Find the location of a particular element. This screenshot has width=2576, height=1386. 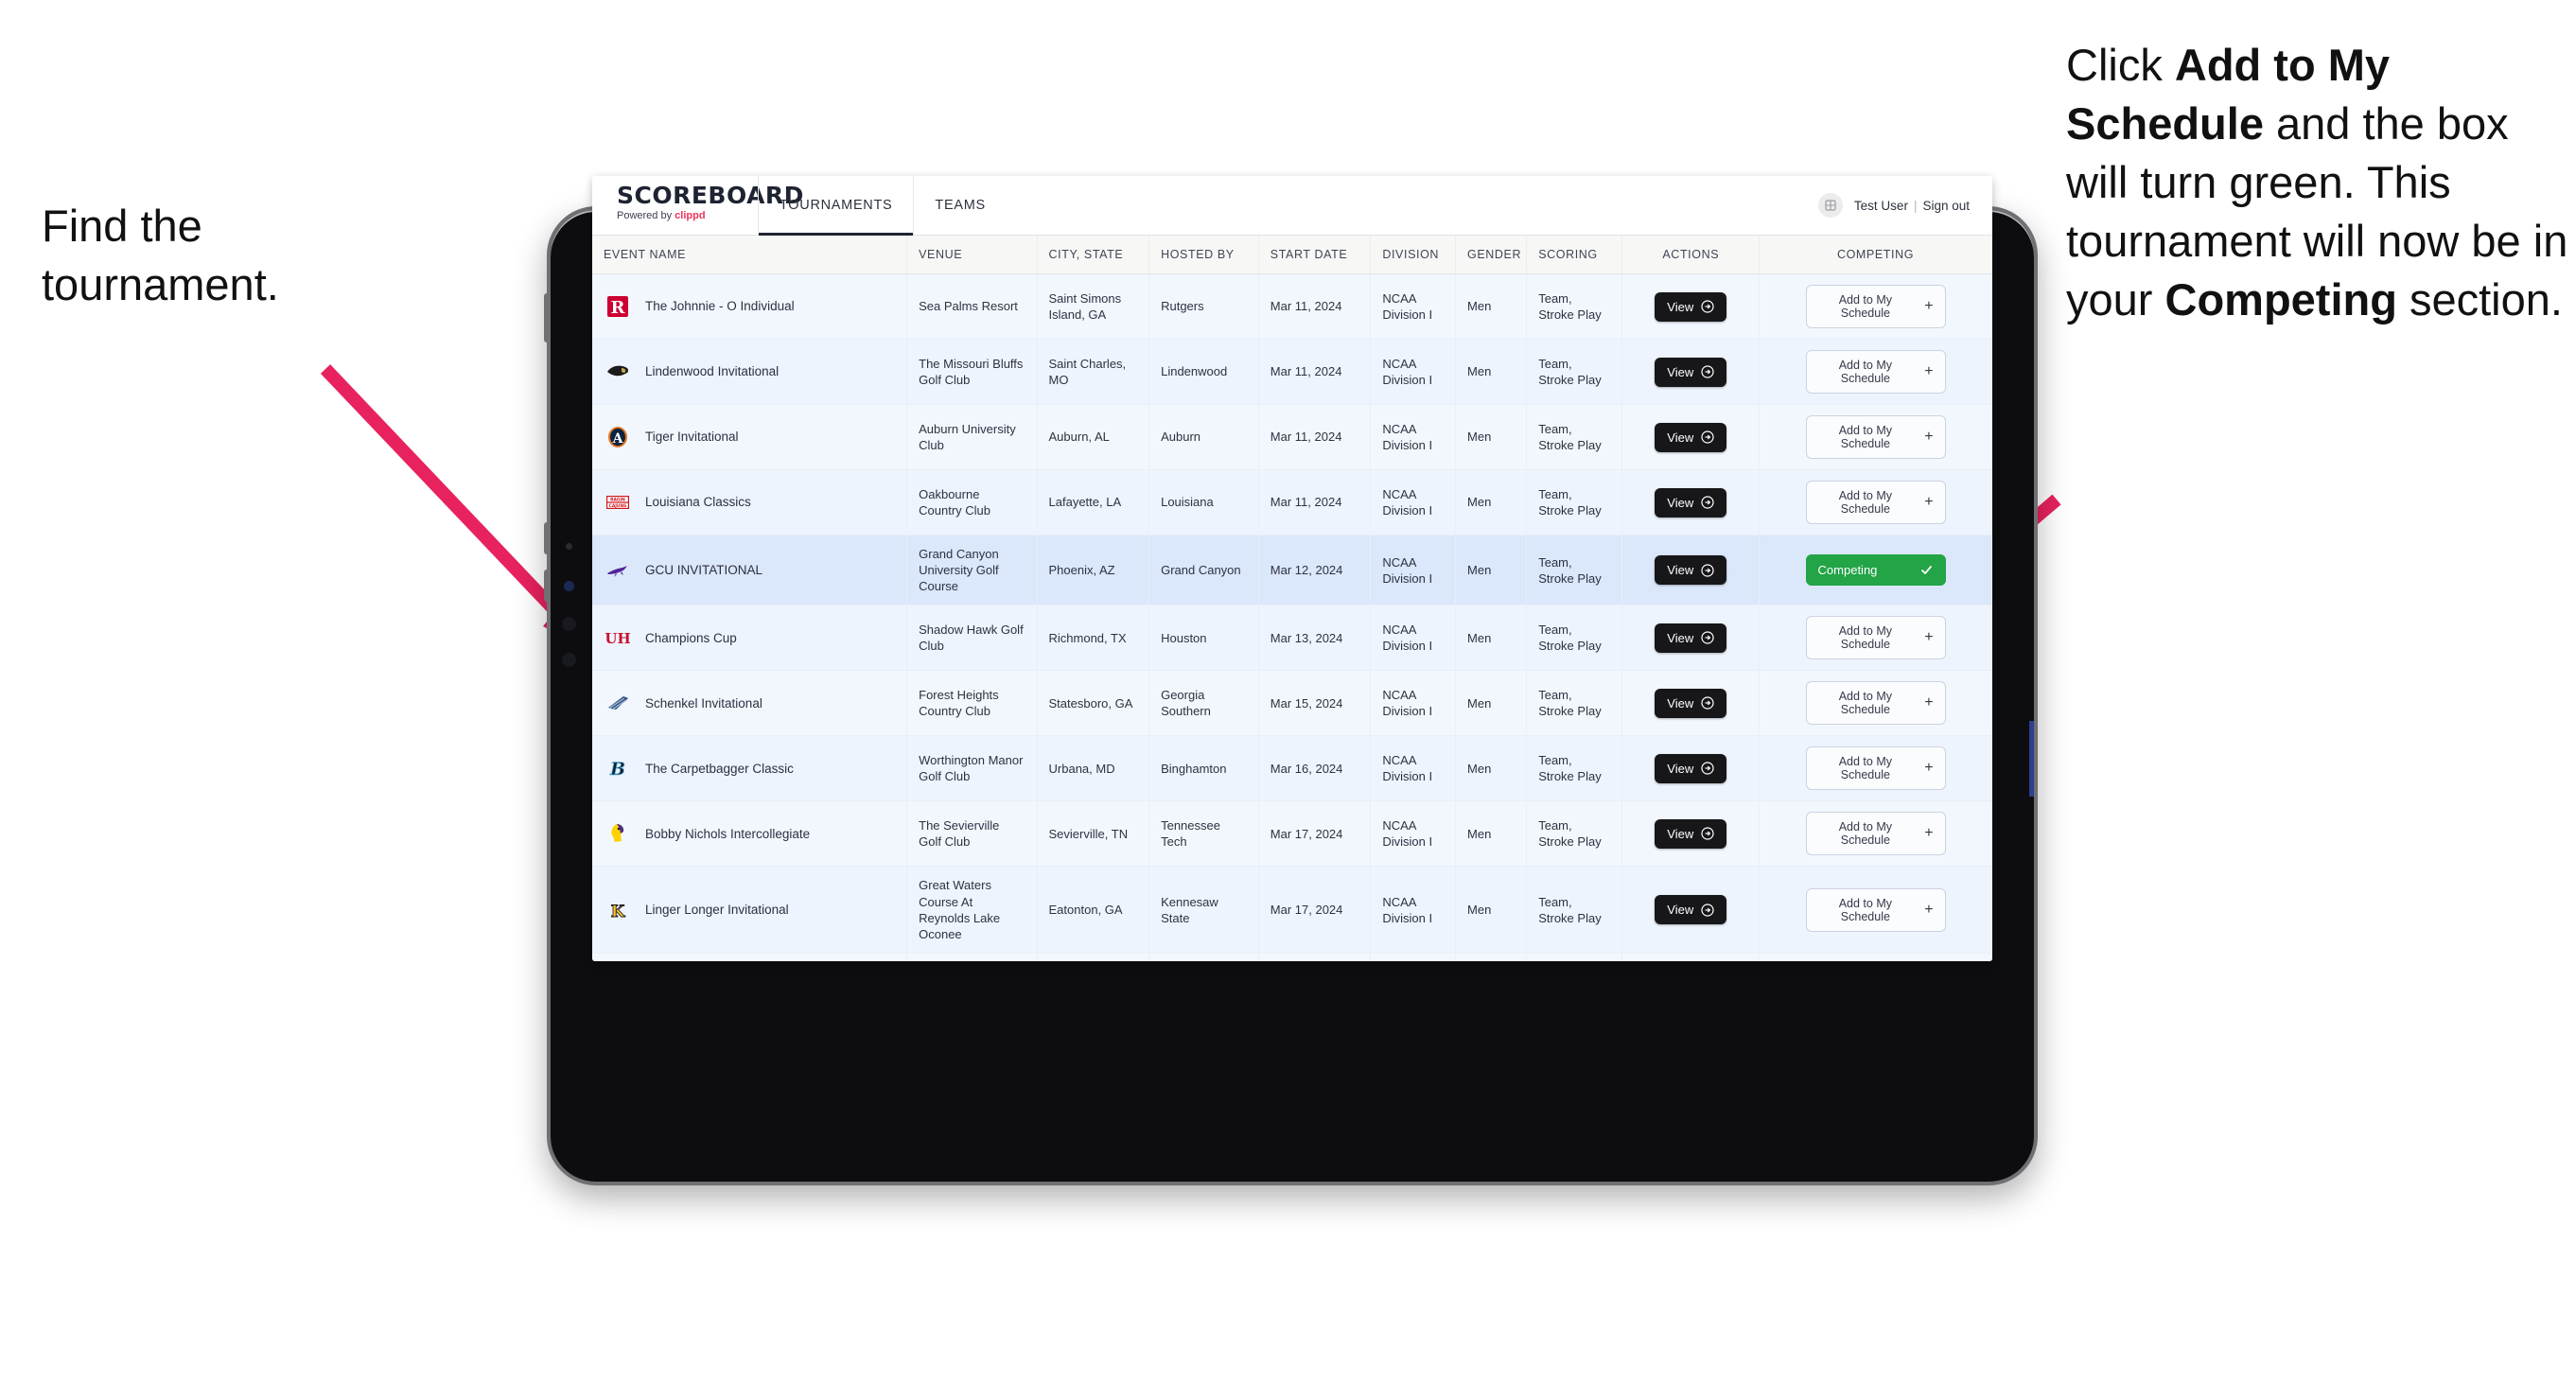

cell-hosted-by is located at coordinates (1204, 957).